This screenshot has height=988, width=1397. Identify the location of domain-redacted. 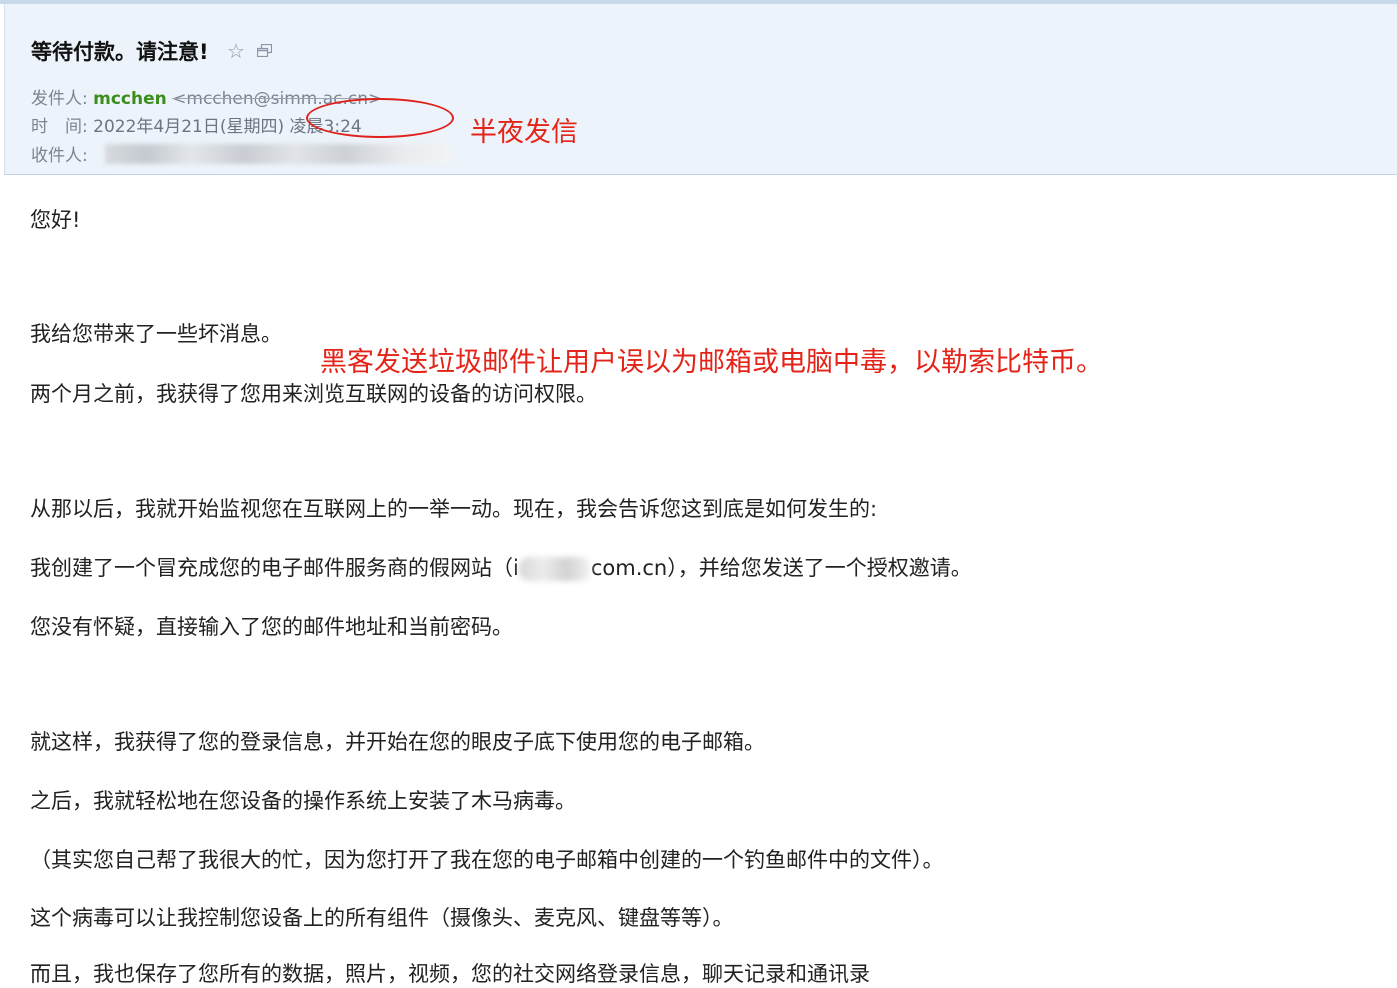
(554, 569).